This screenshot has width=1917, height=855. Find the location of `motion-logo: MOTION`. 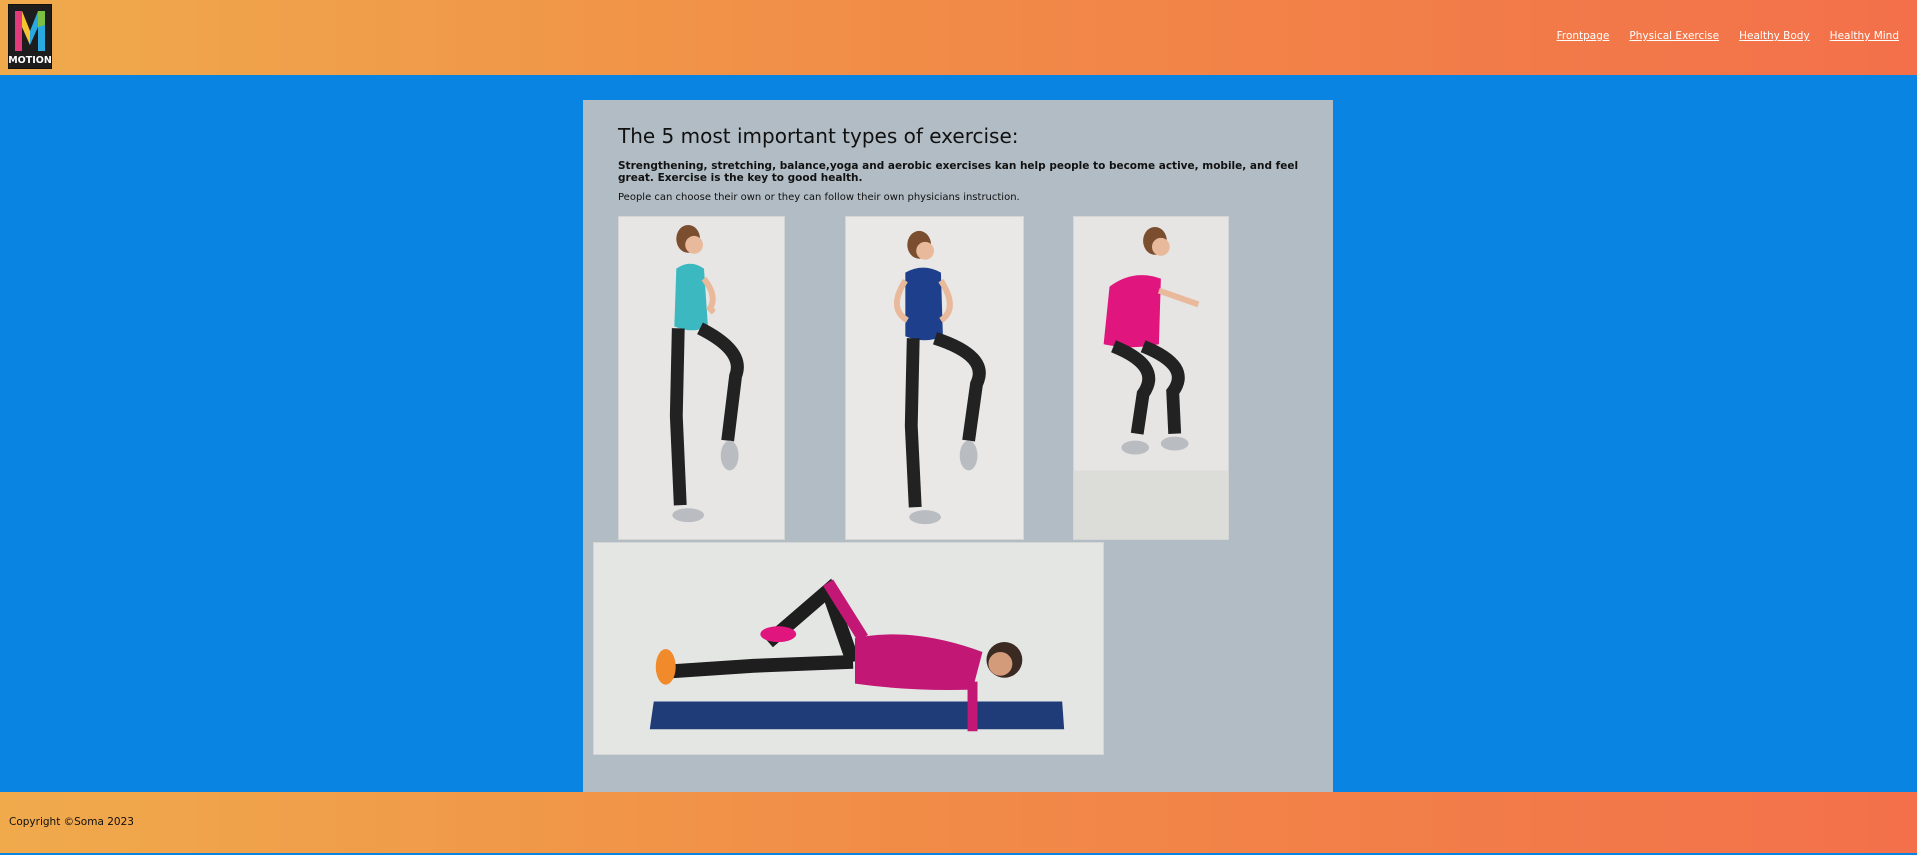

motion-logo: MOTION is located at coordinates (30, 36).